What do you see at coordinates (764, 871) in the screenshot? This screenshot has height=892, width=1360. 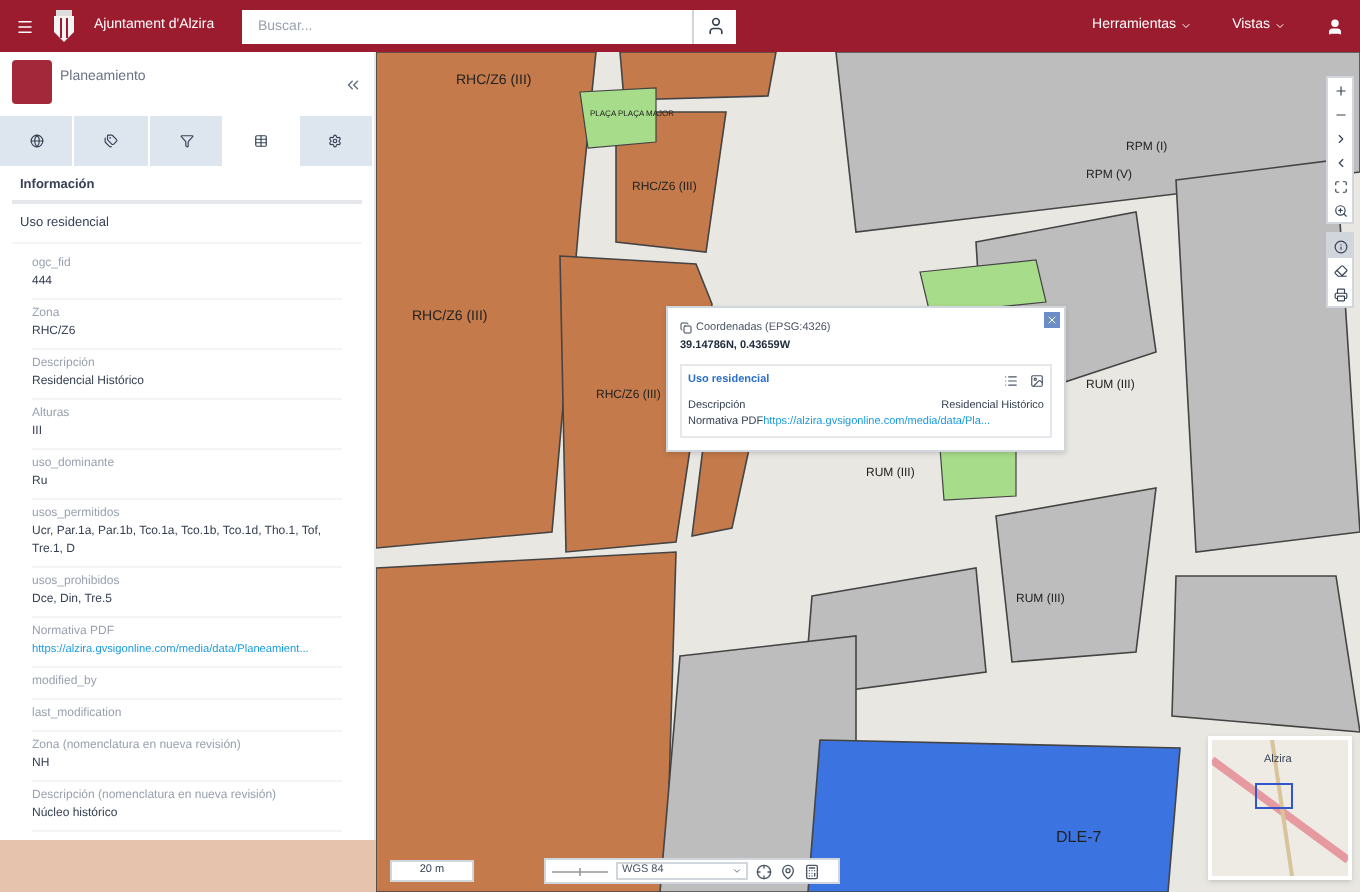 I see `locate-icon` at bounding box center [764, 871].